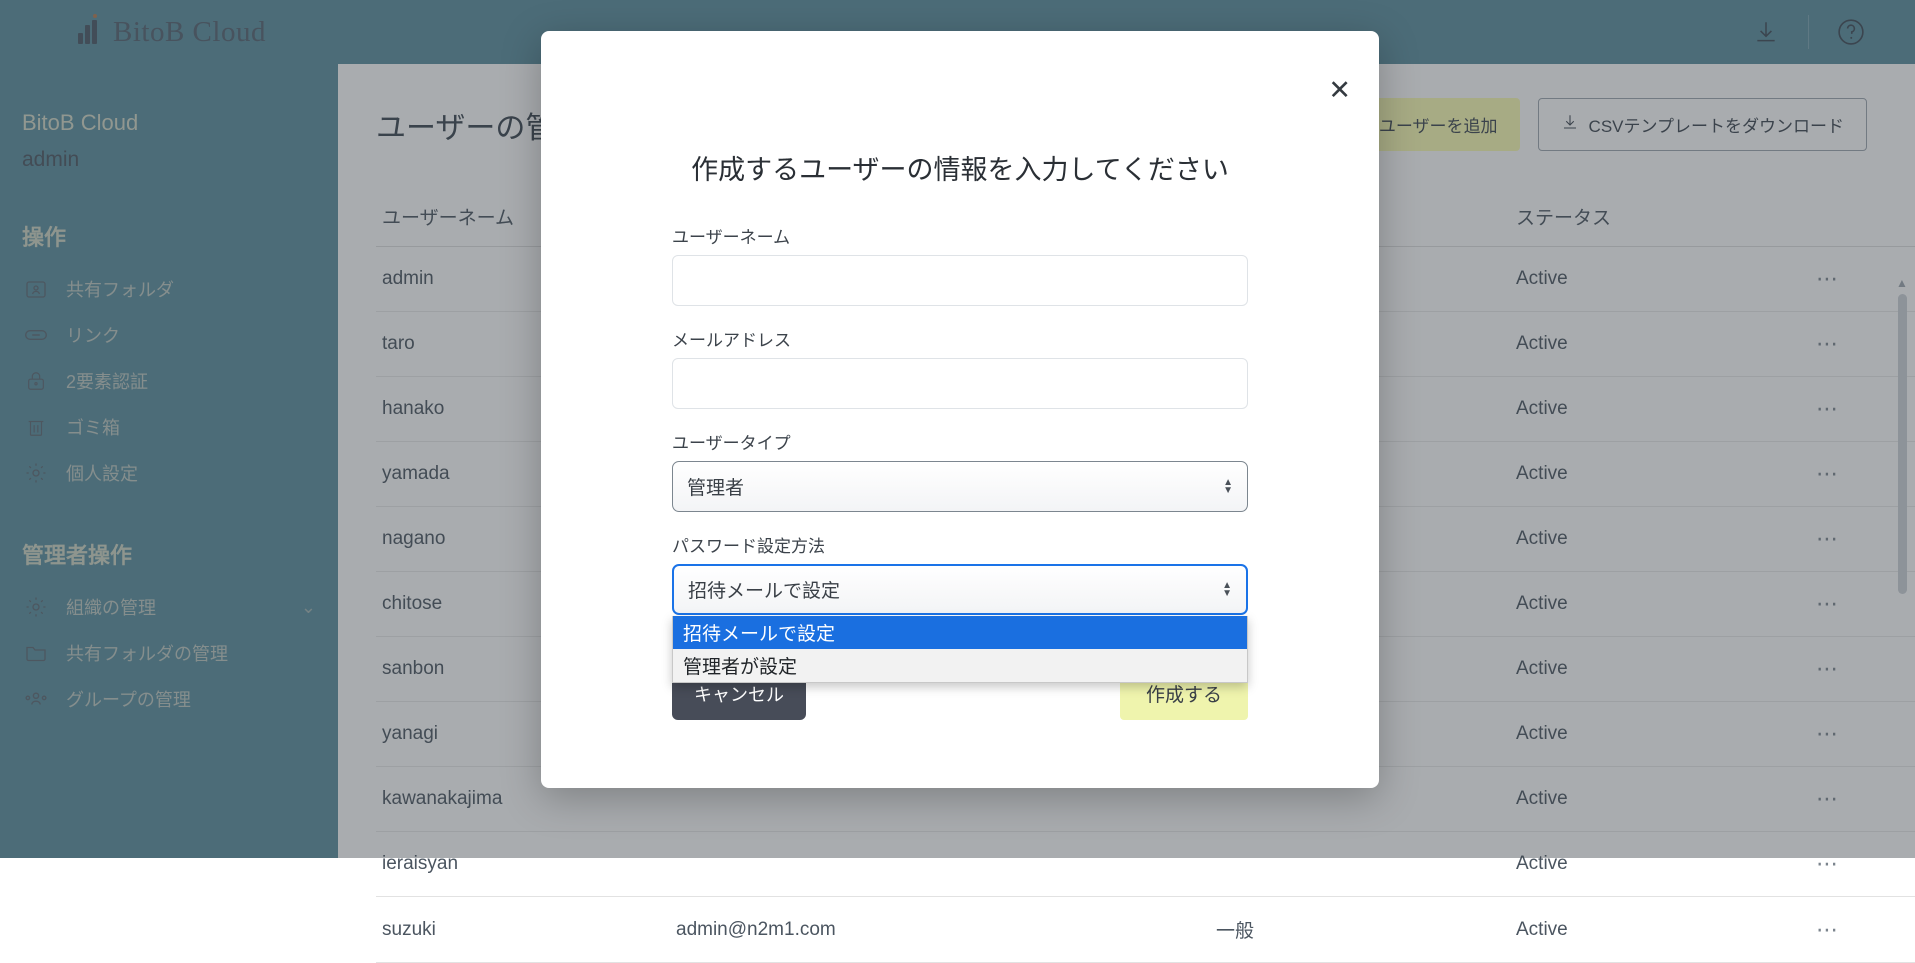  I want to click on field-email: メールアドレス, so click(960, 367).